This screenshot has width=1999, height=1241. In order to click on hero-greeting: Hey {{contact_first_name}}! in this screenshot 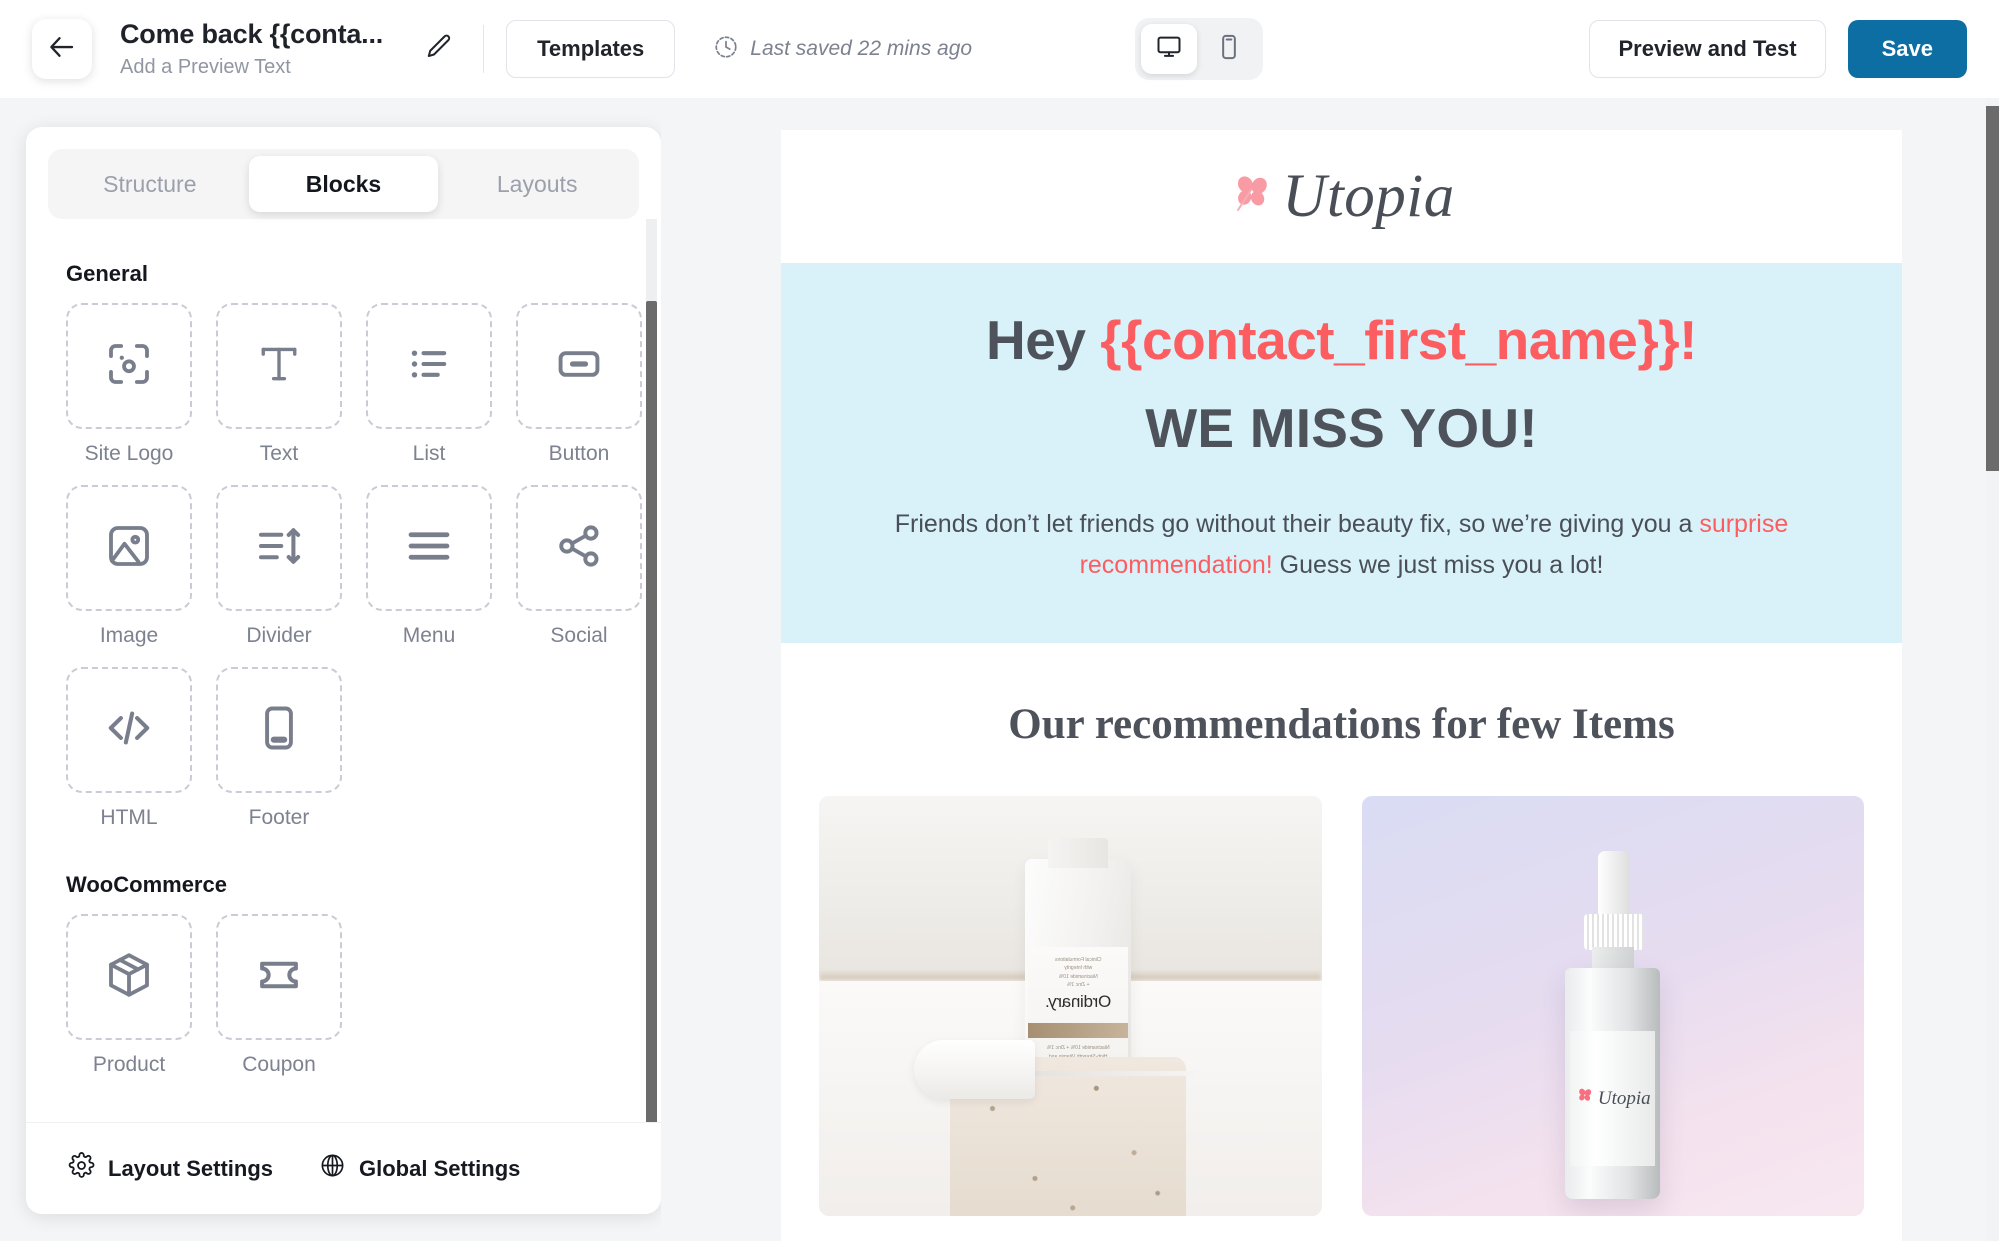, I will do `click(1341, 340)`.